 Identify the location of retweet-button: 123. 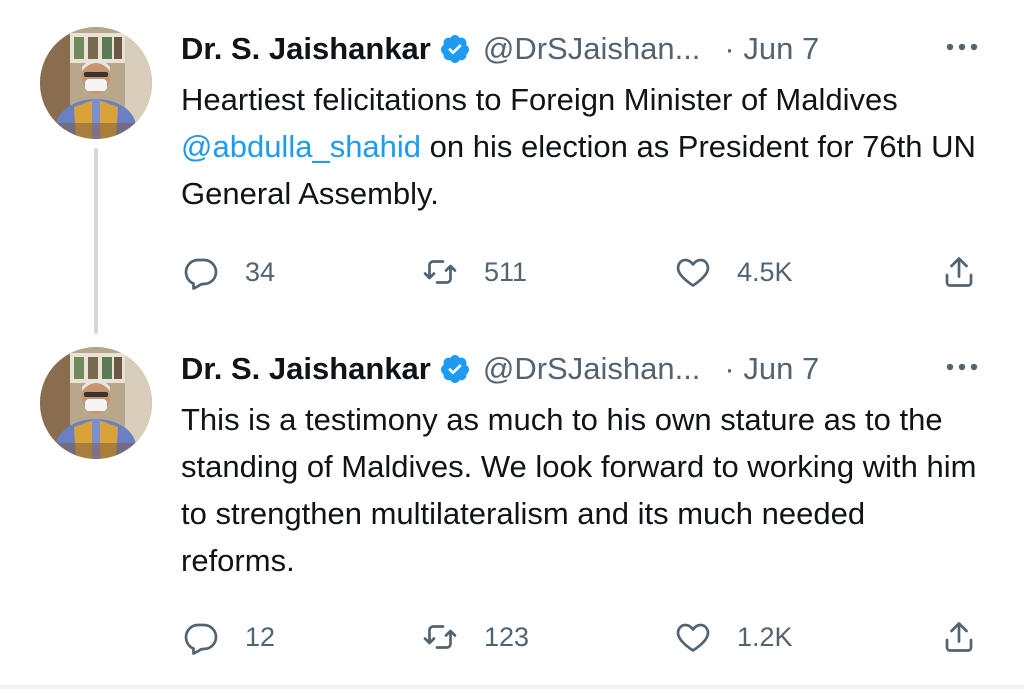
(475, 637).